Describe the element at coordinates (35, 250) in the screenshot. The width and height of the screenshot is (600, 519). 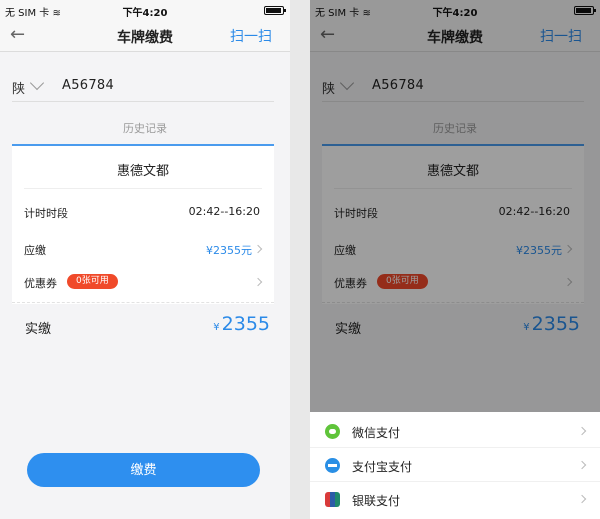
I see `amount-due-label: 应缴` at that location.